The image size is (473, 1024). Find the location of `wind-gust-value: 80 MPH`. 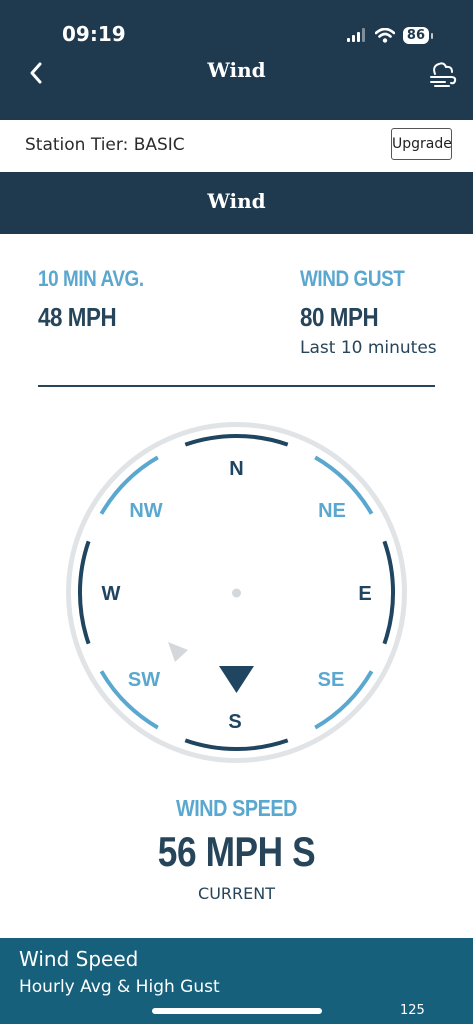

wind-gust-value: 80 MPH is located at coordinates (339, 317).